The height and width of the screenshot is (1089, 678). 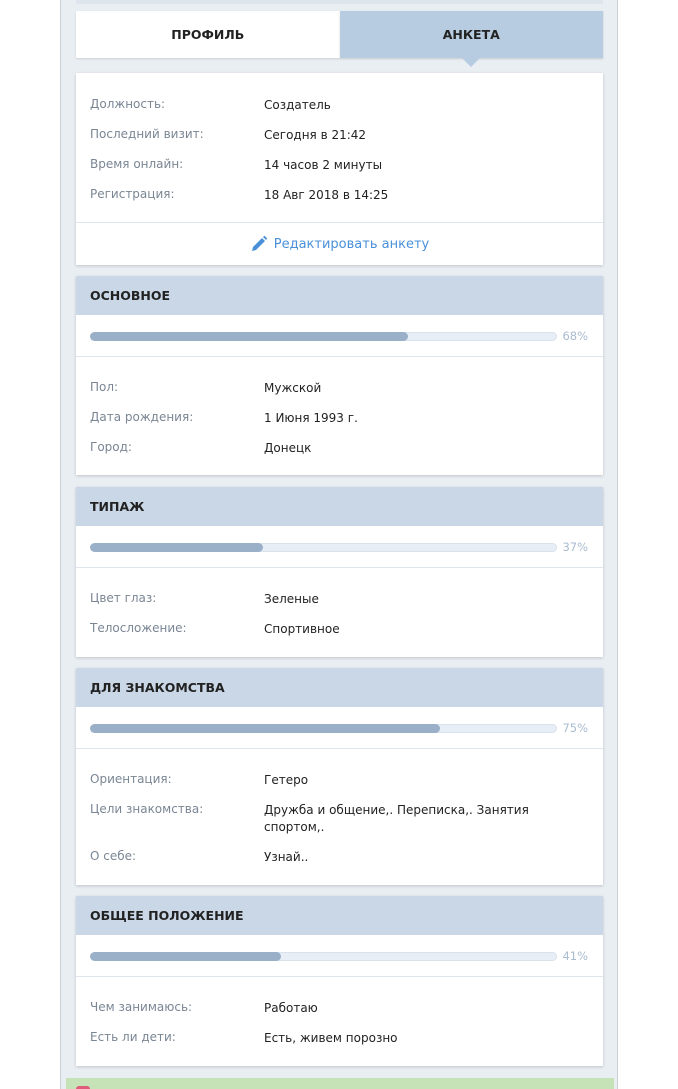 What do you see at coordinates (326, 195) in the screenshot?
I see `row-value: 18 Авг 2018 в 14:25` at bounding box center [326, 195].